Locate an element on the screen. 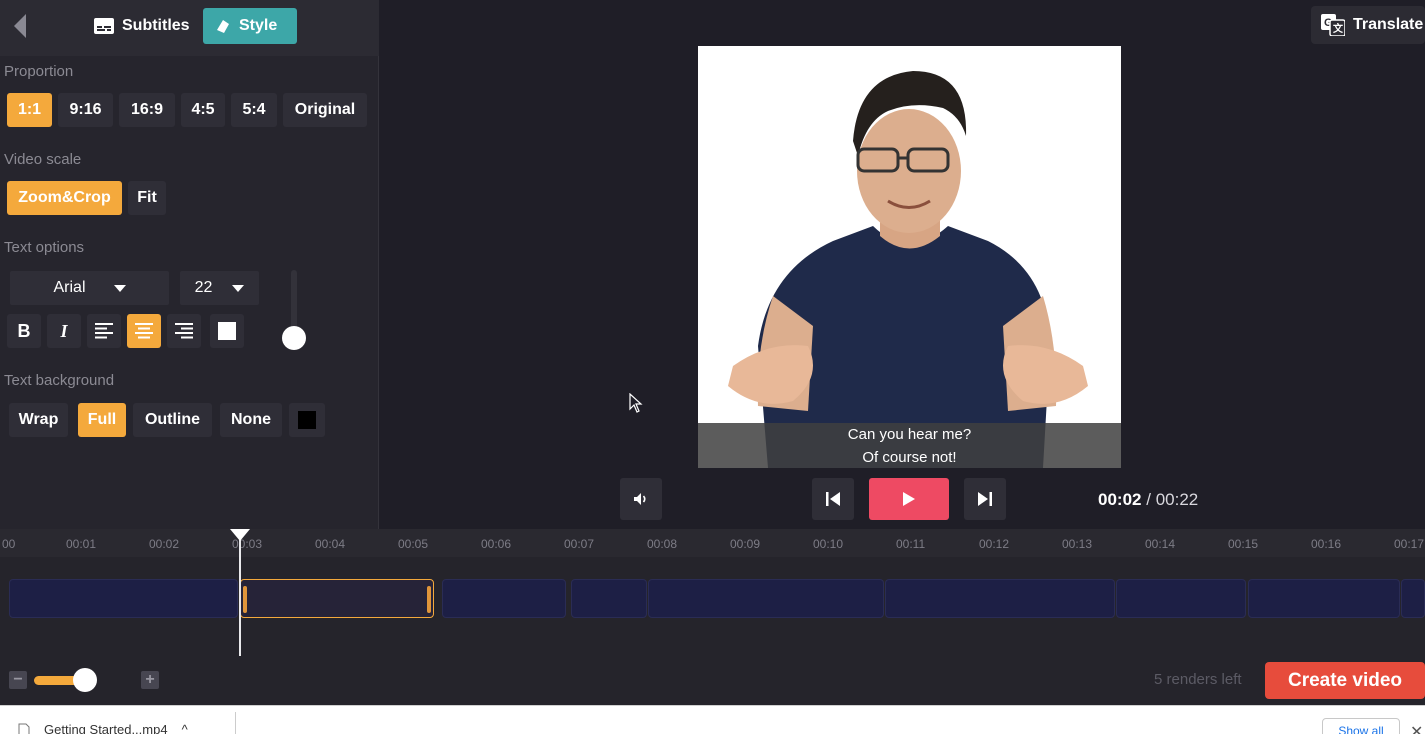  font-size-select: 22 is located at coordinates (219, 288).